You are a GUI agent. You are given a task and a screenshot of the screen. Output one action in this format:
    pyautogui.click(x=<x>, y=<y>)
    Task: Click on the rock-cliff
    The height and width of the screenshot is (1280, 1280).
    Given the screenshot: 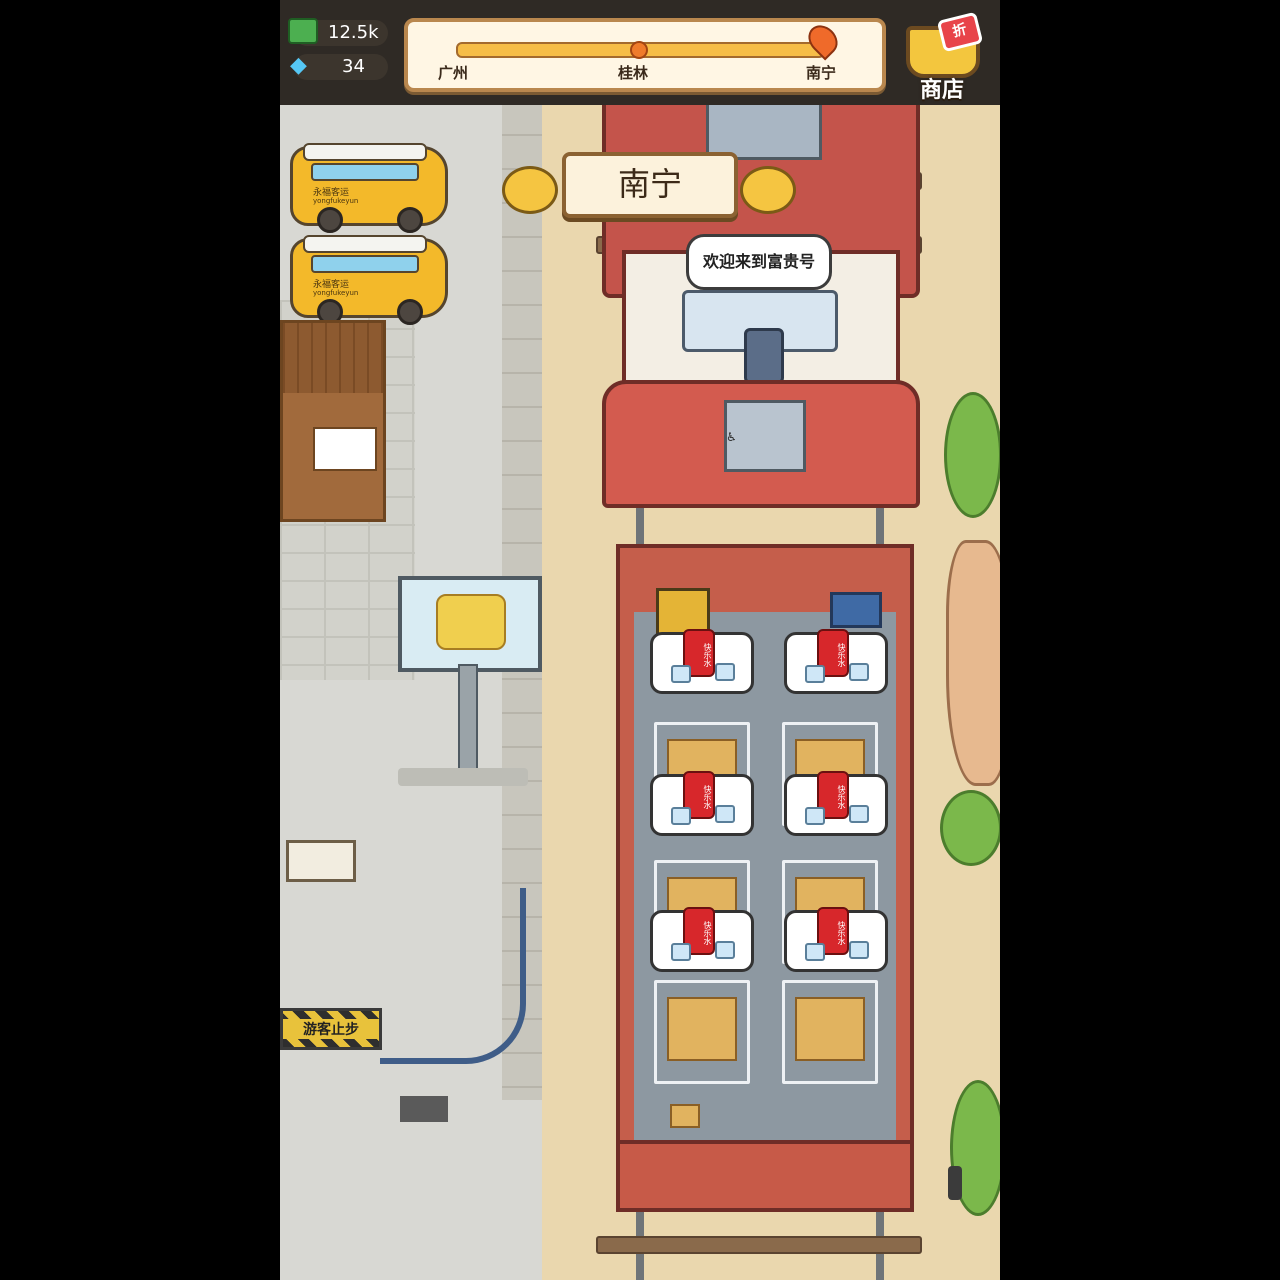 What is the action you would take?
    pyautogui.click(x=973, y=663)
    